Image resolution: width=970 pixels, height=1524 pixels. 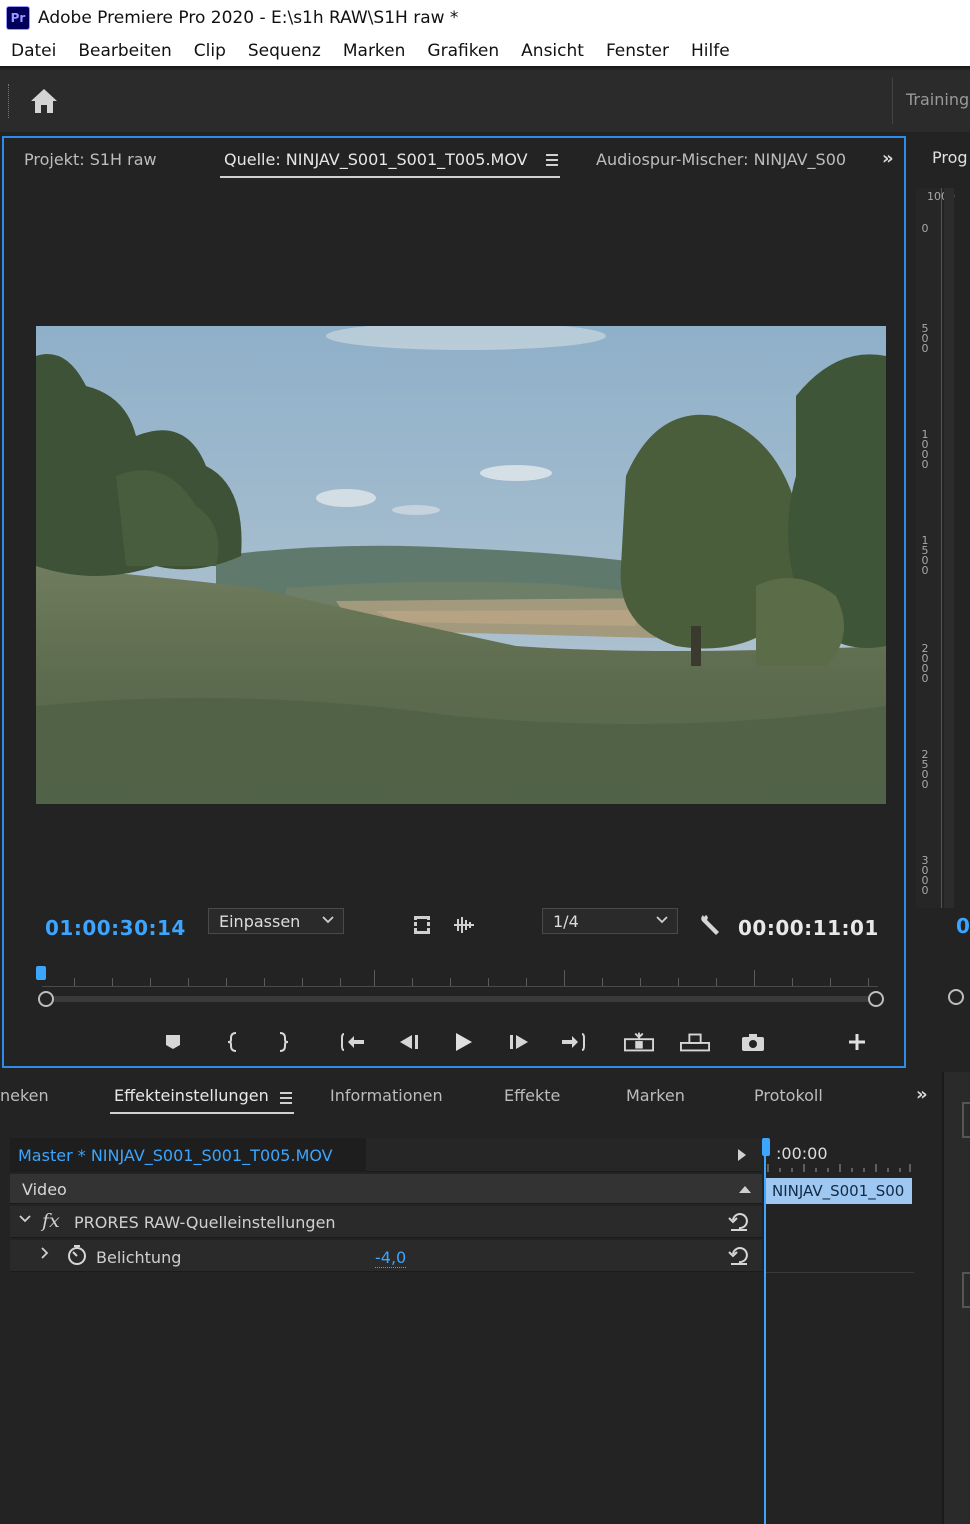 I want to click on fx-playhead, so click(x=766, y=1331).